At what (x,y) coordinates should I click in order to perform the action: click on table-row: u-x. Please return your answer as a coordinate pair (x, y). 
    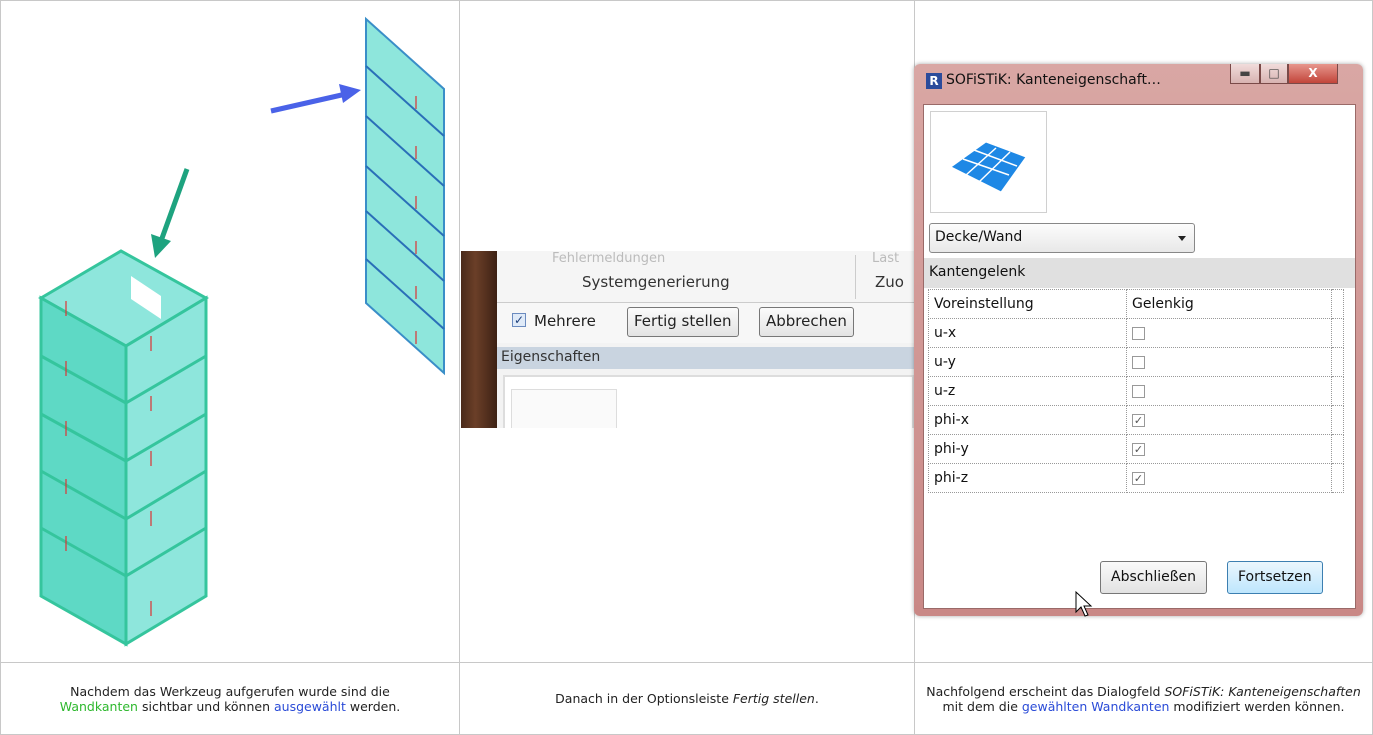
    Looking at the image, I should click on (1136, 333).